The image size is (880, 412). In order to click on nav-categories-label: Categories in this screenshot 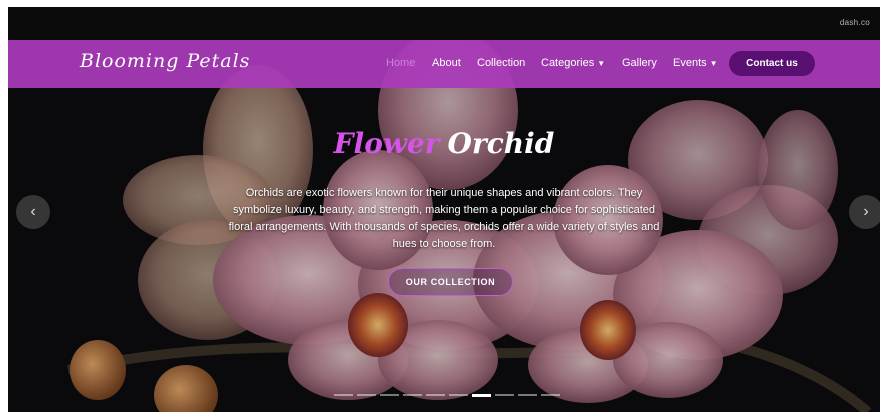, I will do `click(568, 63)`.